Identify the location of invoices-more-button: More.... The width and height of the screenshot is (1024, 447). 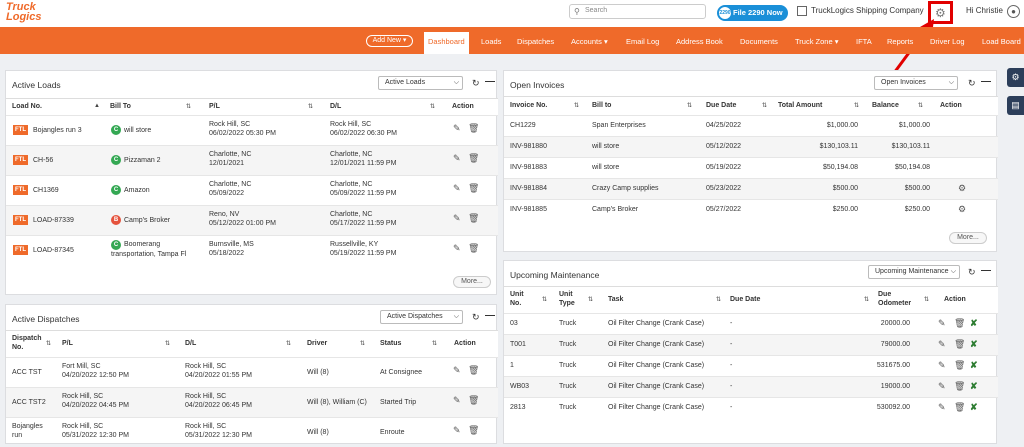
(968, 238).